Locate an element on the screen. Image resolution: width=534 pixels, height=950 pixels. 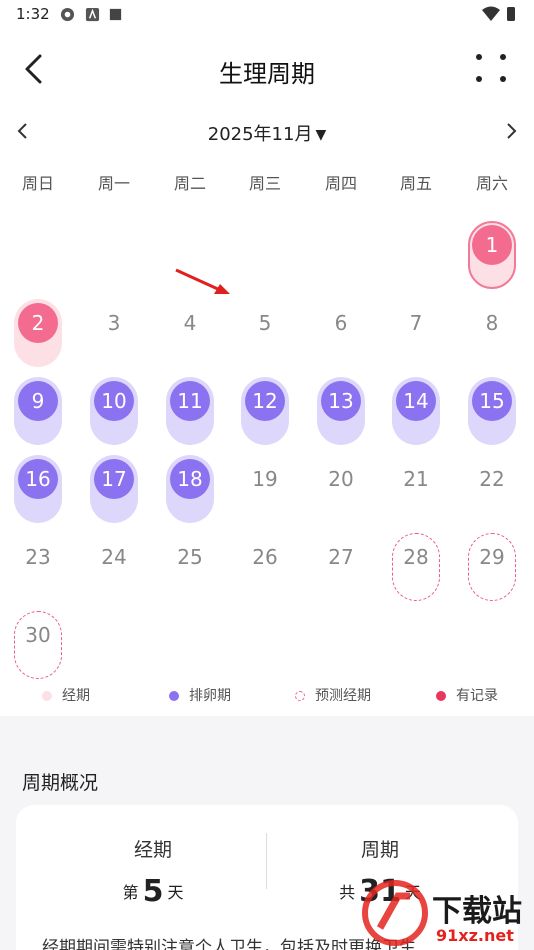
calendar-day: 5 is located at coordinates (265, 333).